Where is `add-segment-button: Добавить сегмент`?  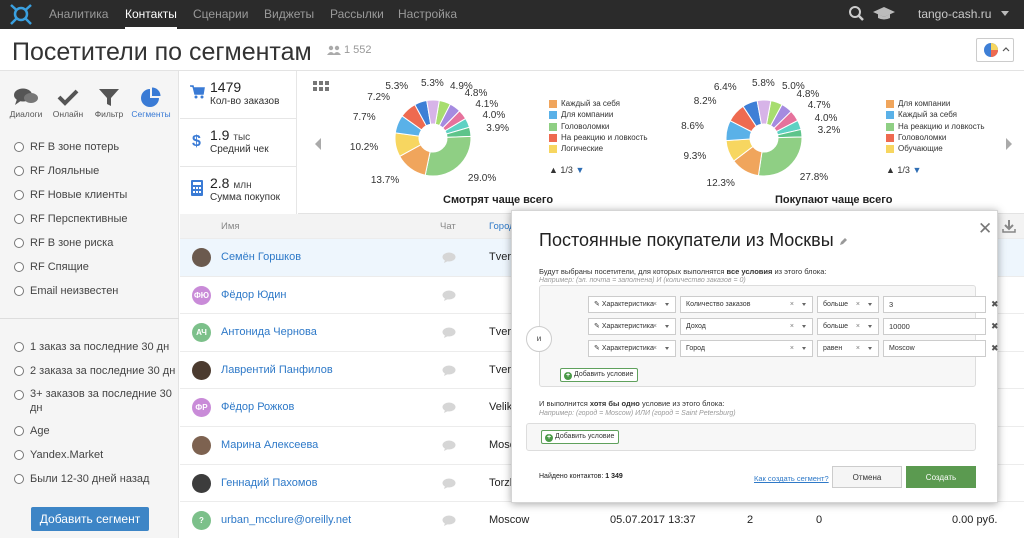
add-segment-button: Добавить сегмент is located at coordinates (90, 519).